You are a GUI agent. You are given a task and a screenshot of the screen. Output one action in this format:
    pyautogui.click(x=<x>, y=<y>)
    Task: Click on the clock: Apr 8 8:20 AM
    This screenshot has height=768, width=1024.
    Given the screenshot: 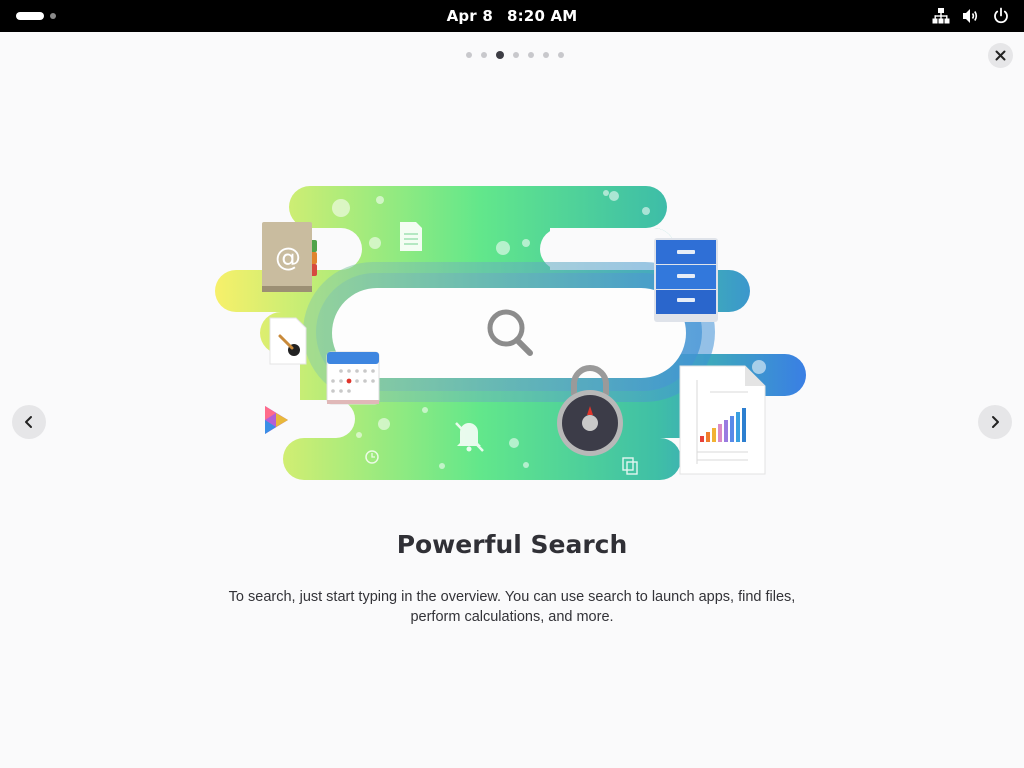 What is the action you would take?
    pyautogui.click(x=512, y=16)
    